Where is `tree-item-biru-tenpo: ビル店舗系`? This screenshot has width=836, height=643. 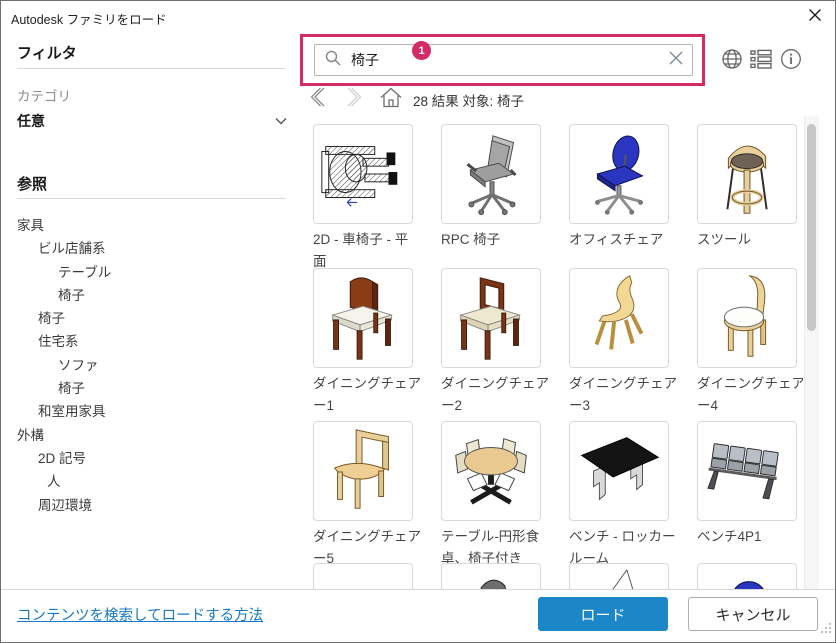 tree-item-biru-tenpo: ビル店舗系 is located at coordinates (151, 248).